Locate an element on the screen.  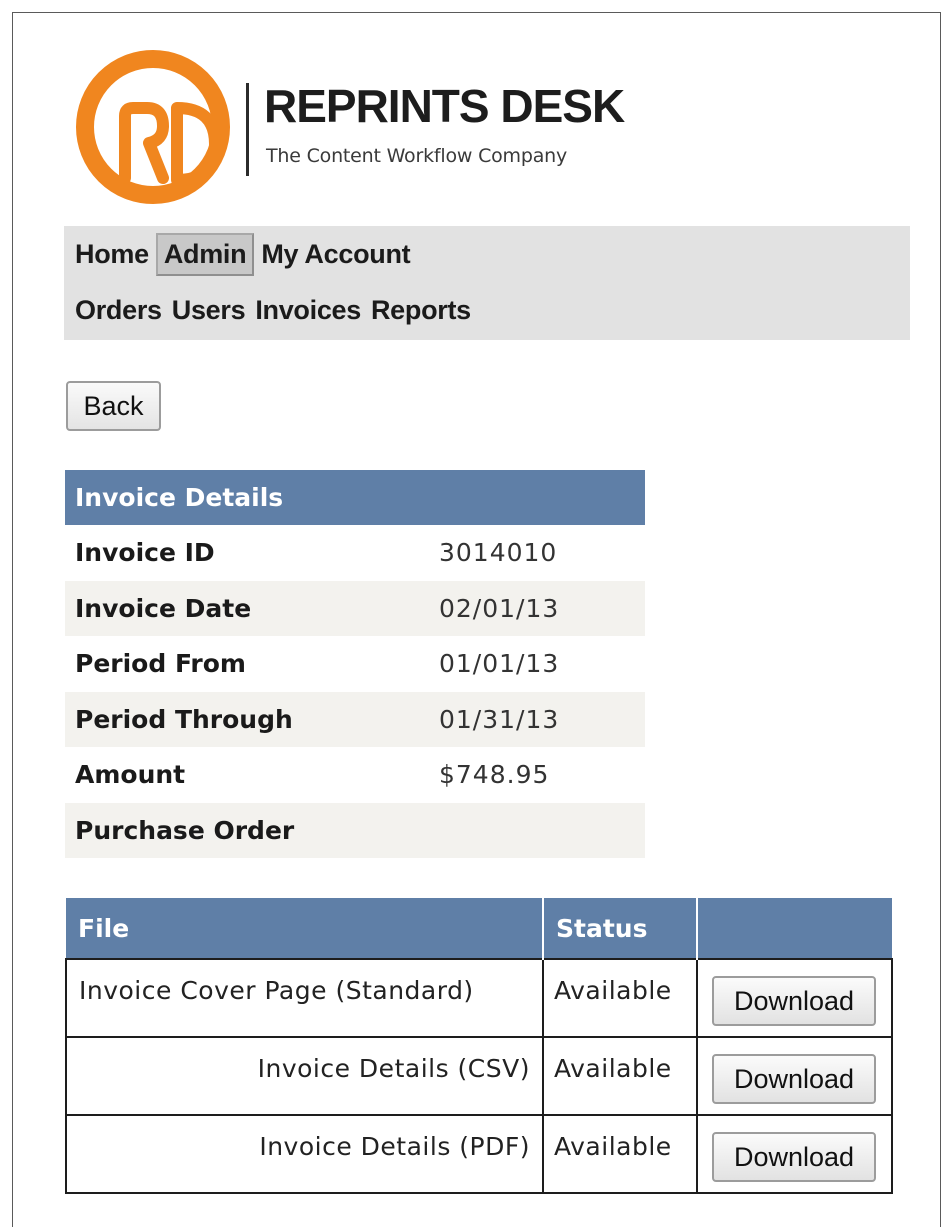
column-header-action is located at coordinates (794, 928).